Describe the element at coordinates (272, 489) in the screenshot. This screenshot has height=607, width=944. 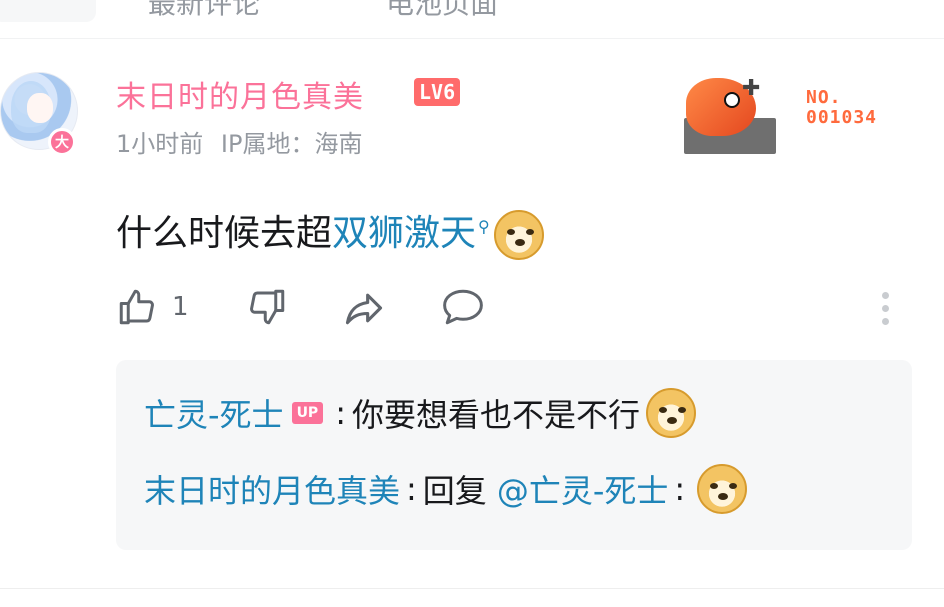
I see `reply-username: 末日时的月色真美` at that location.